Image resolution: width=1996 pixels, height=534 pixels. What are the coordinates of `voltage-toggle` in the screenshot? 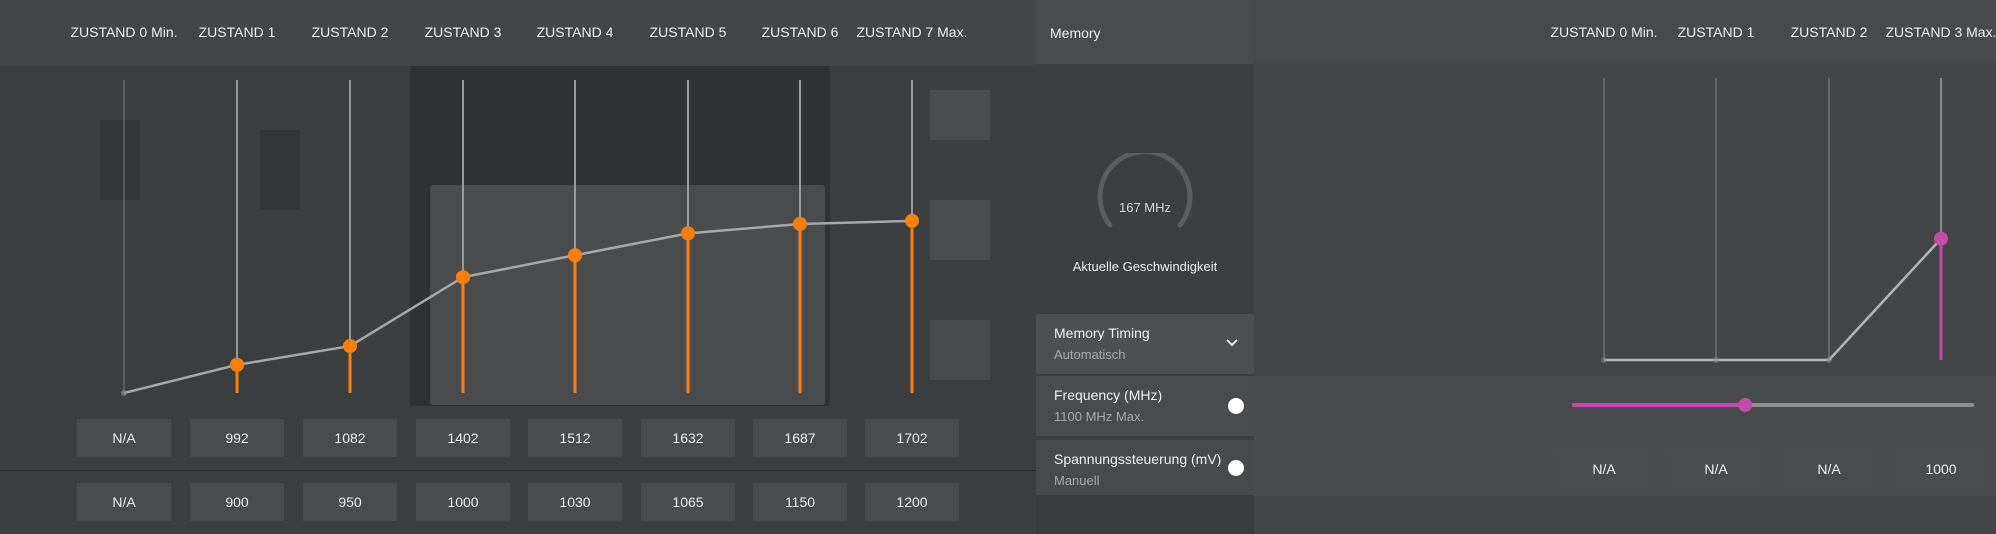 It's located at (1236, 468).